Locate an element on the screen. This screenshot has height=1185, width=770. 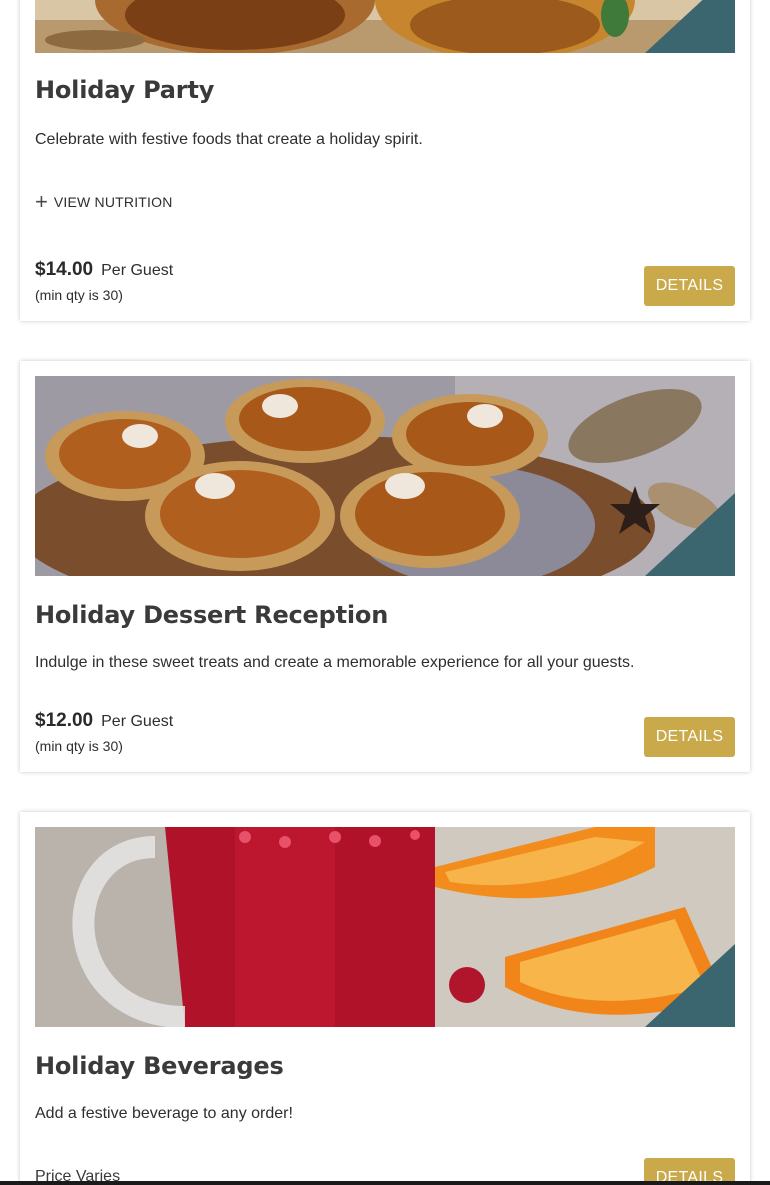
plus-icon: + is located at coordinates (41, 201).